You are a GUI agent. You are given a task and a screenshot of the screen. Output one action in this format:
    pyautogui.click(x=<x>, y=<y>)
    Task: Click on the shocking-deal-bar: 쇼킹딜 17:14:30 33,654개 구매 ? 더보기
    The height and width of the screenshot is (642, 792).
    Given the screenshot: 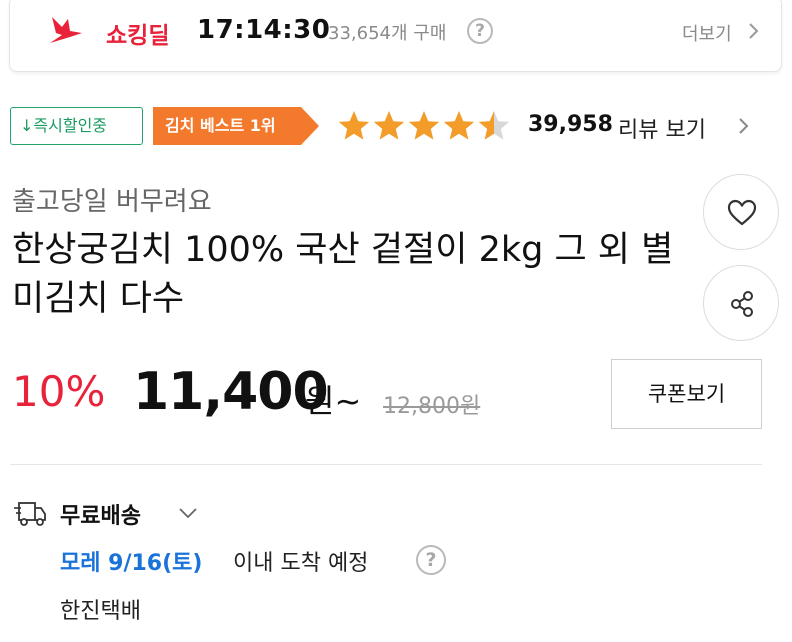 What is the action you would take?
    pyautogui.click(x=395, y=36)
    